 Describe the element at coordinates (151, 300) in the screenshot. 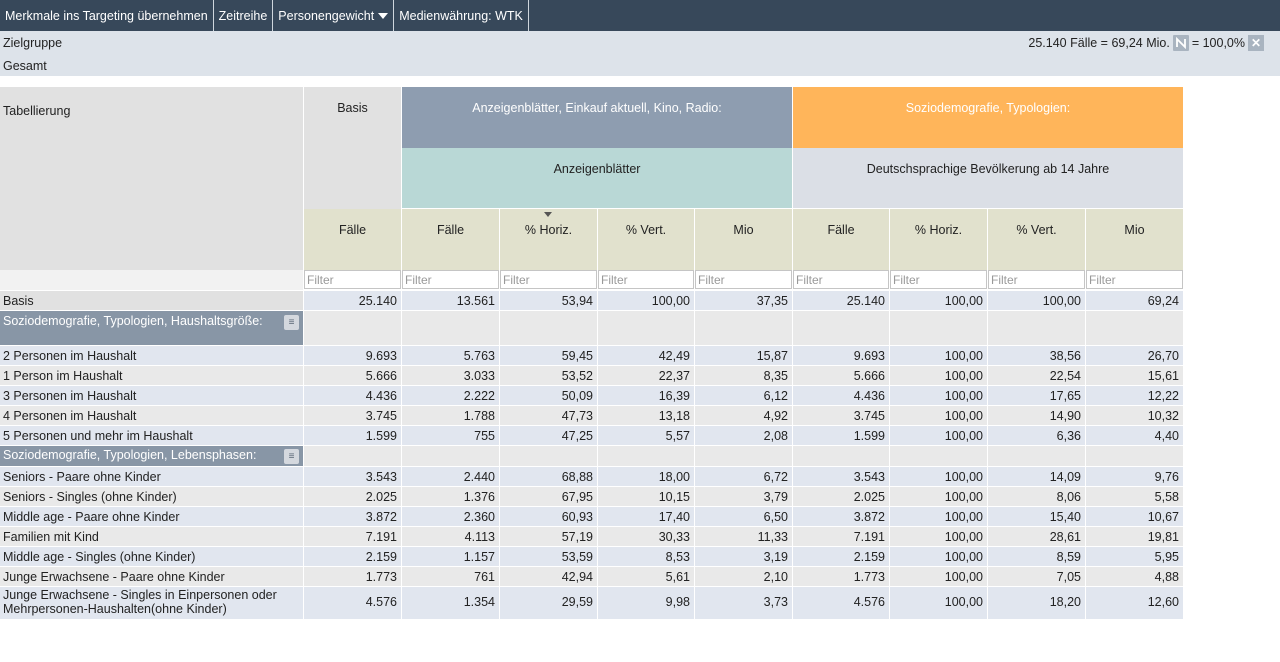

I see `row-label: Basis` at that location.